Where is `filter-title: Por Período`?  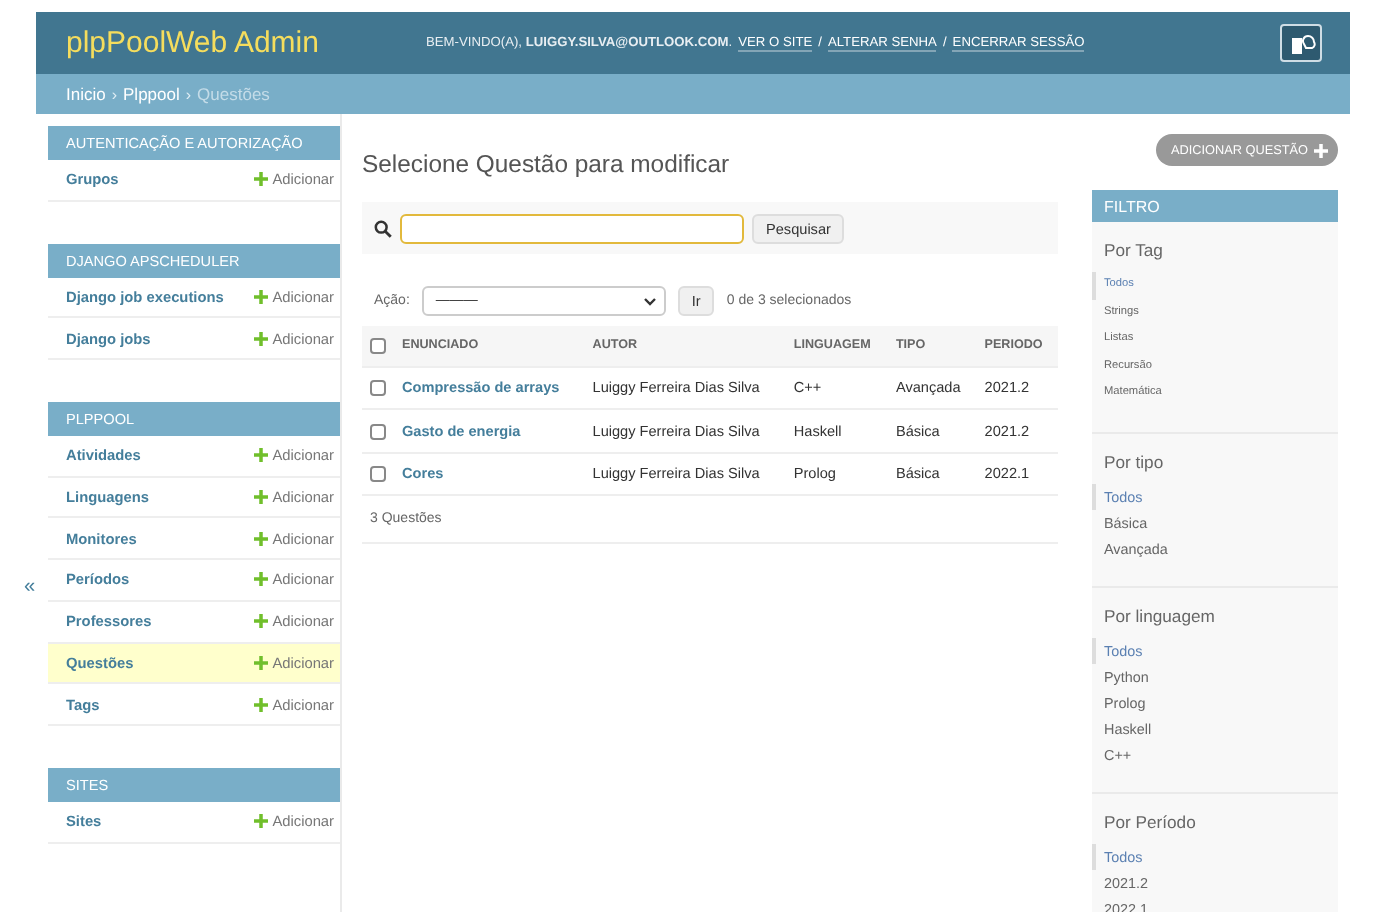 filter-title: Por Período is located at coordinates (1151, 821).